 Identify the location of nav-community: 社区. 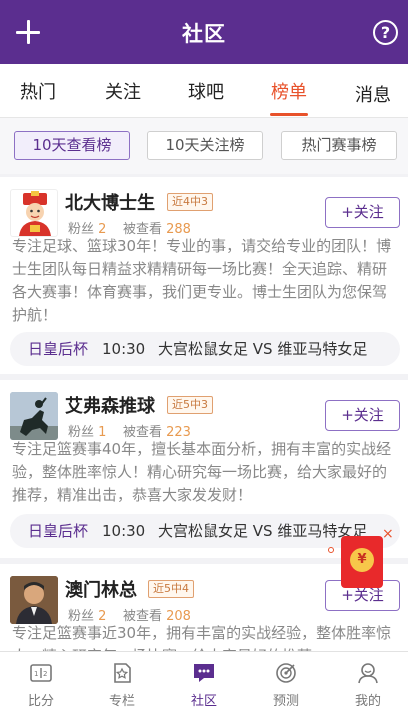
(204, 681).